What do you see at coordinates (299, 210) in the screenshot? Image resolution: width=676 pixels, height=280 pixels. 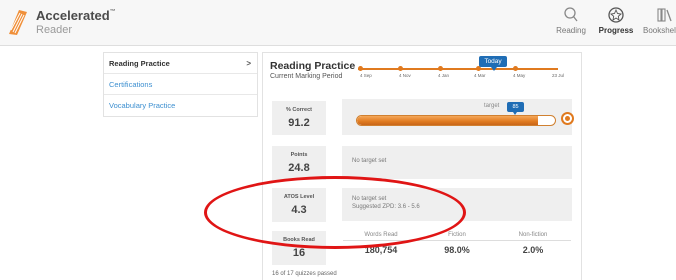 I see `atos-level-value: 4.3` at bounding box center [299, 210].